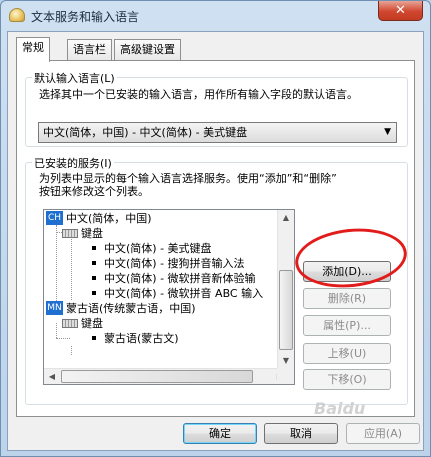 The height and width of the screenshot is (457, 431). What do you see at coordinates (54, 218) in the screenshot?
I see `language-code-badge: CH` at bounding box center [54, 218].